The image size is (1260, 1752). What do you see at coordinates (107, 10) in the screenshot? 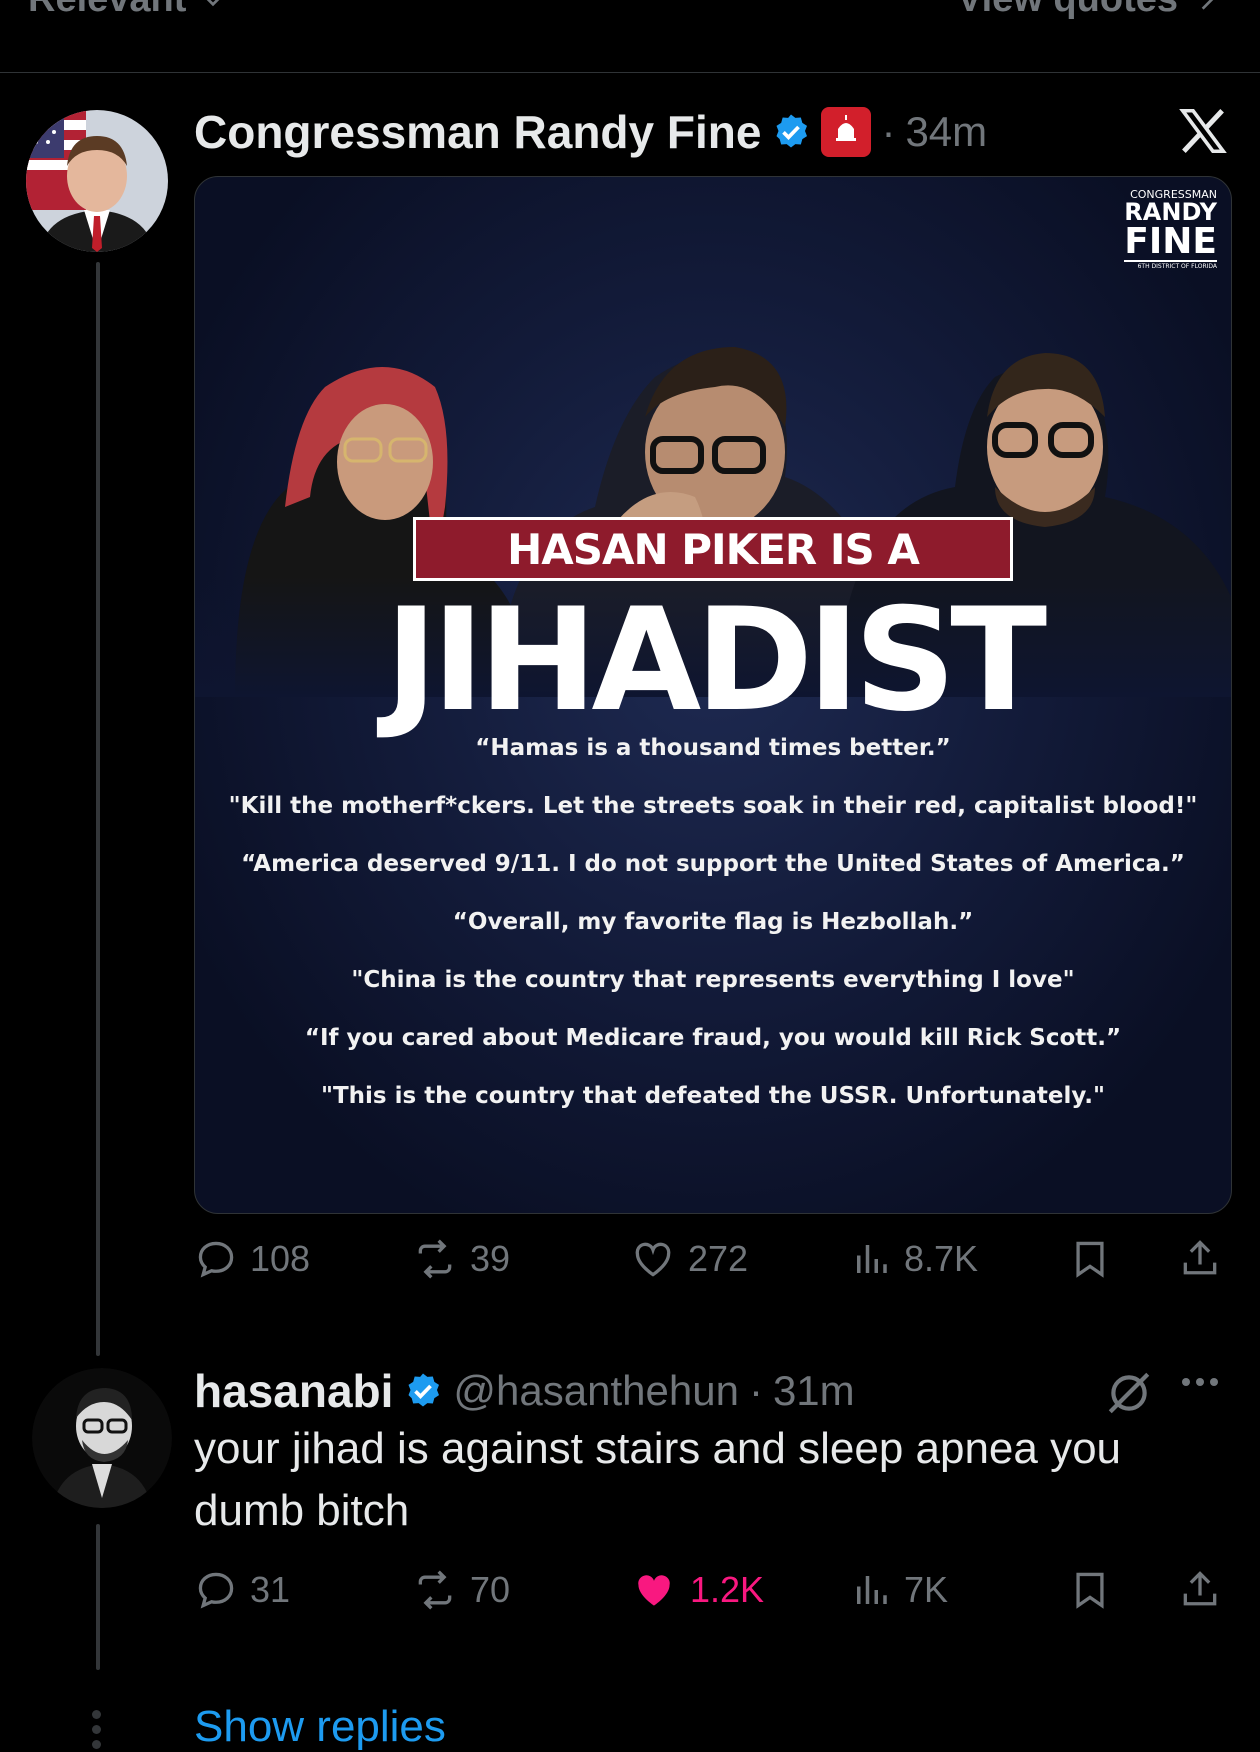
I see `sort-label: Relevant` at bounding box center [107, 10].